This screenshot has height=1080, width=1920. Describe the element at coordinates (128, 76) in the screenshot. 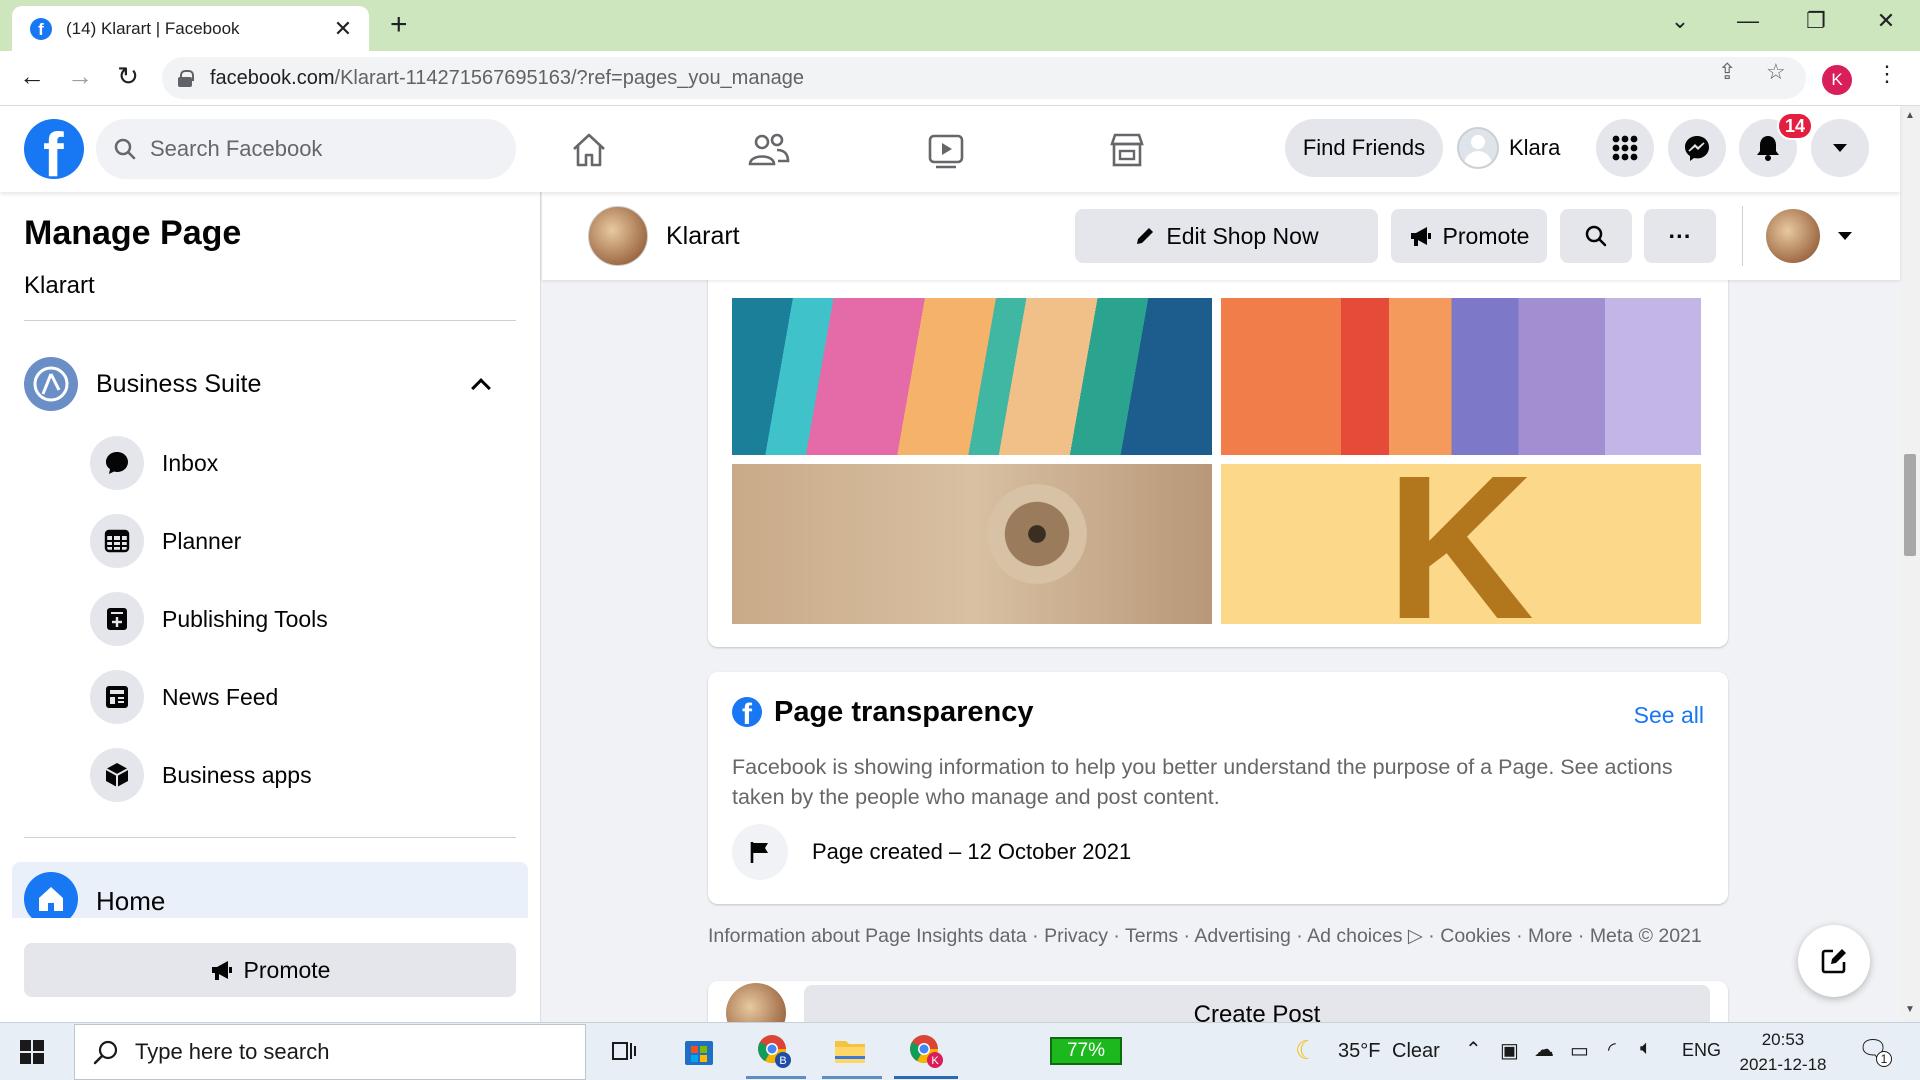

I see `reload-icon: ↻` at that location.